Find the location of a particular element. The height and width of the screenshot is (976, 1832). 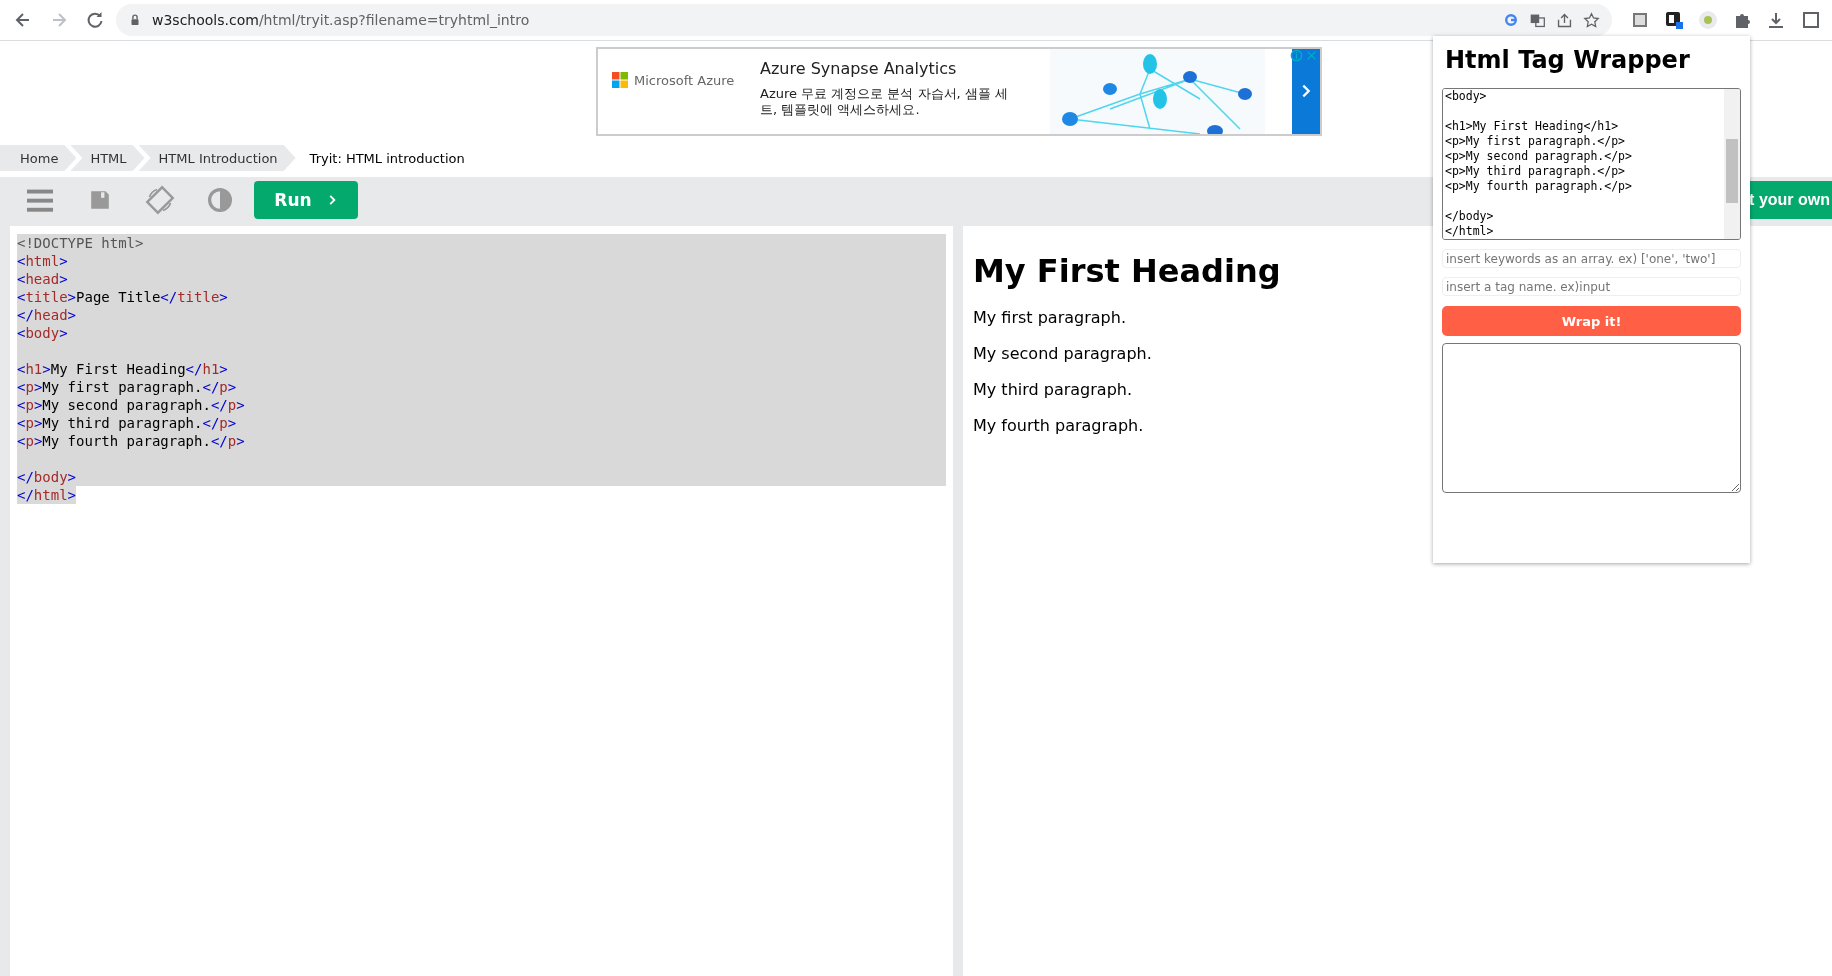

code-line: <p>My first paragraph.</p> is located at coordinates (127, 387).